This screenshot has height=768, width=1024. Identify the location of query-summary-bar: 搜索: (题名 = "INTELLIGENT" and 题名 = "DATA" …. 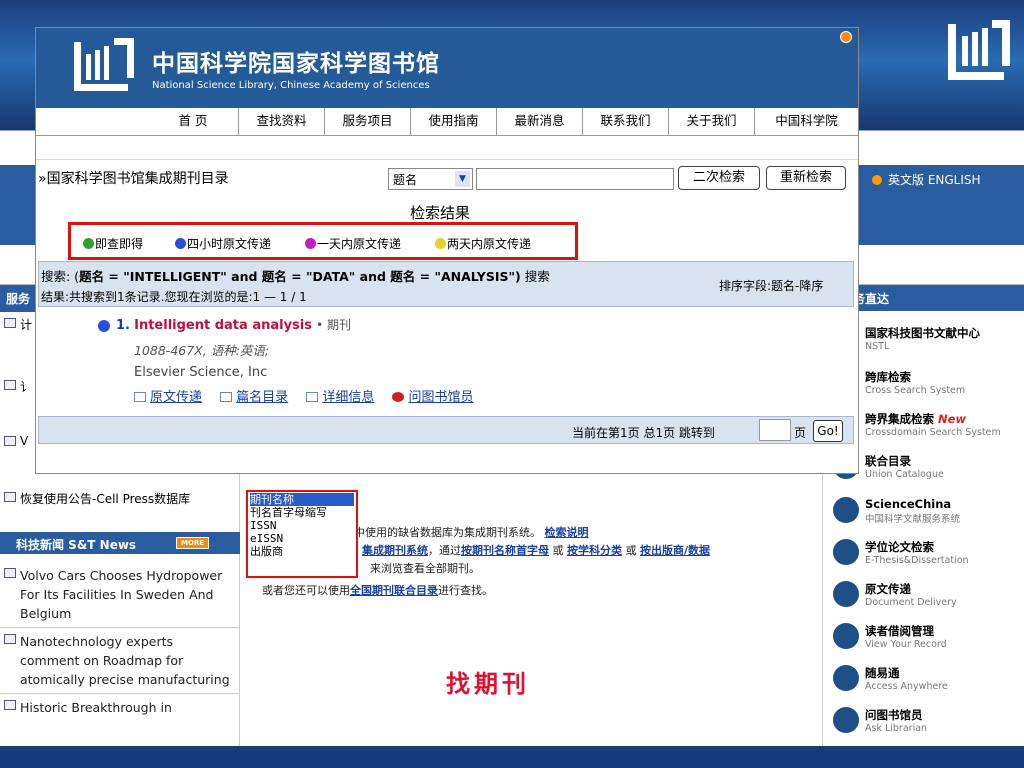
(446, 284).